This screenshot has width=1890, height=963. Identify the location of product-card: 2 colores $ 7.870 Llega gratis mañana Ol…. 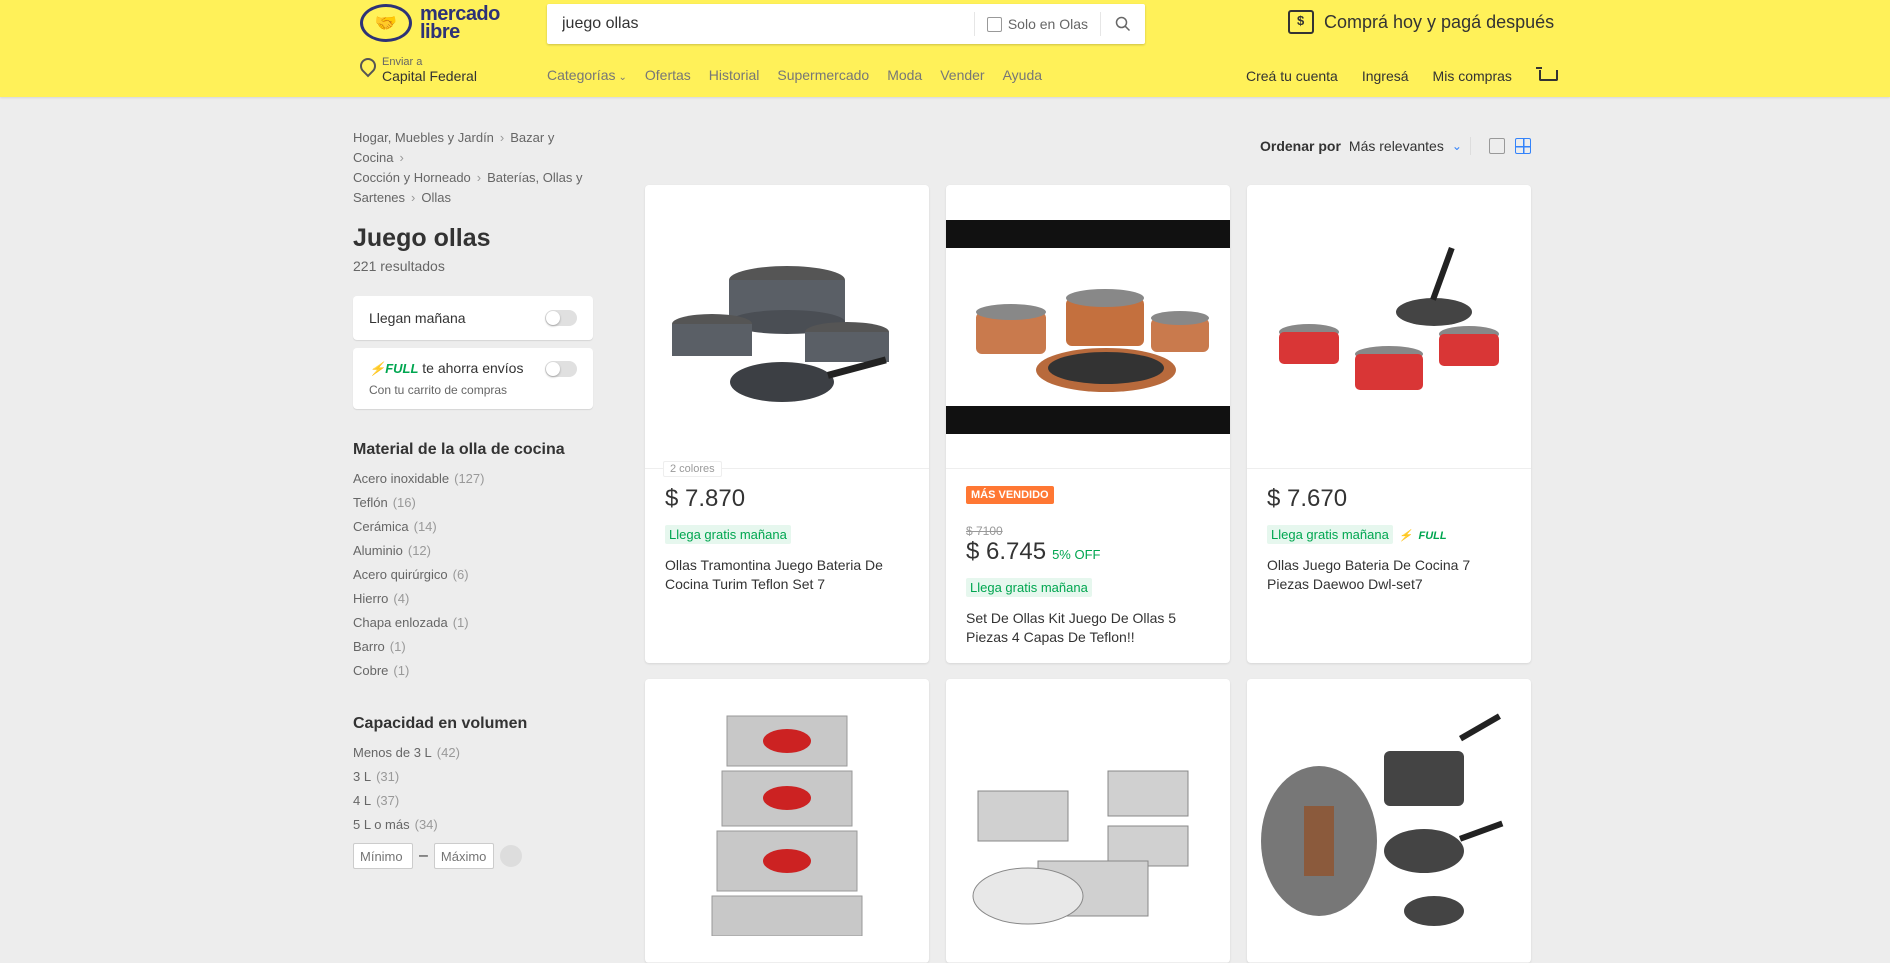
(787, 424).